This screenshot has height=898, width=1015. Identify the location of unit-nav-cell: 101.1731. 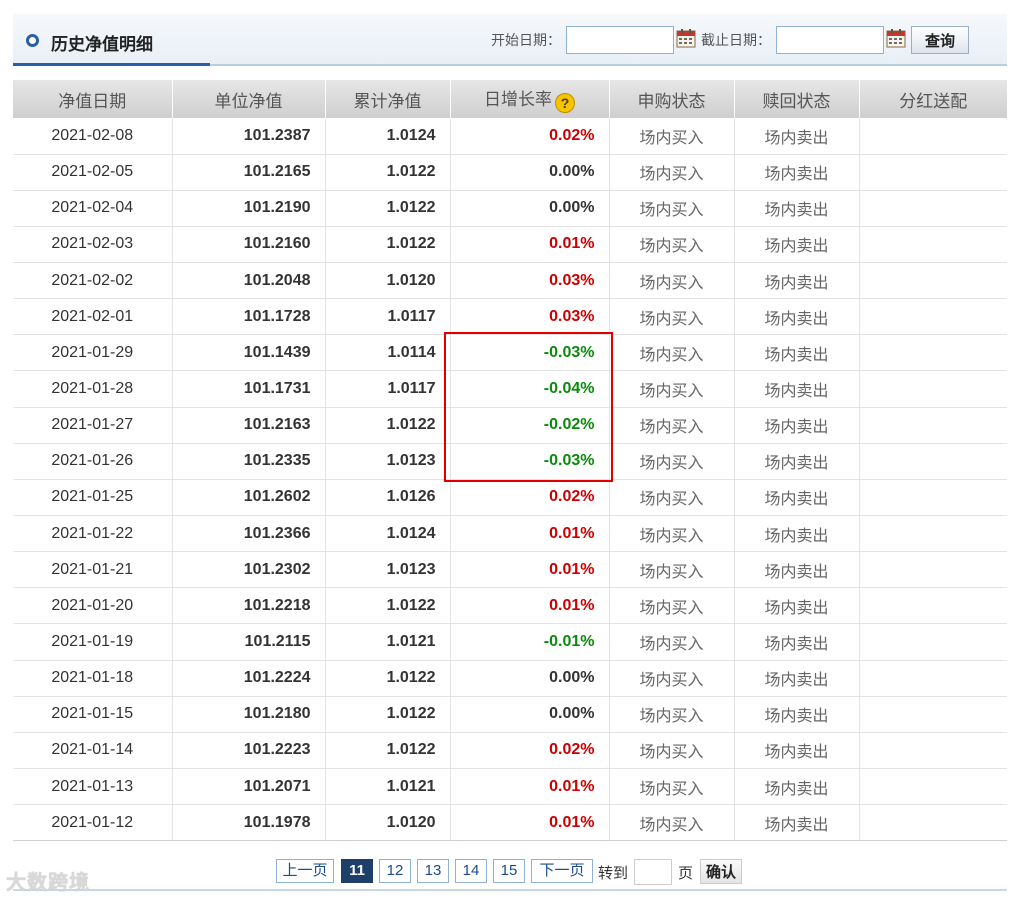
(249, 389).